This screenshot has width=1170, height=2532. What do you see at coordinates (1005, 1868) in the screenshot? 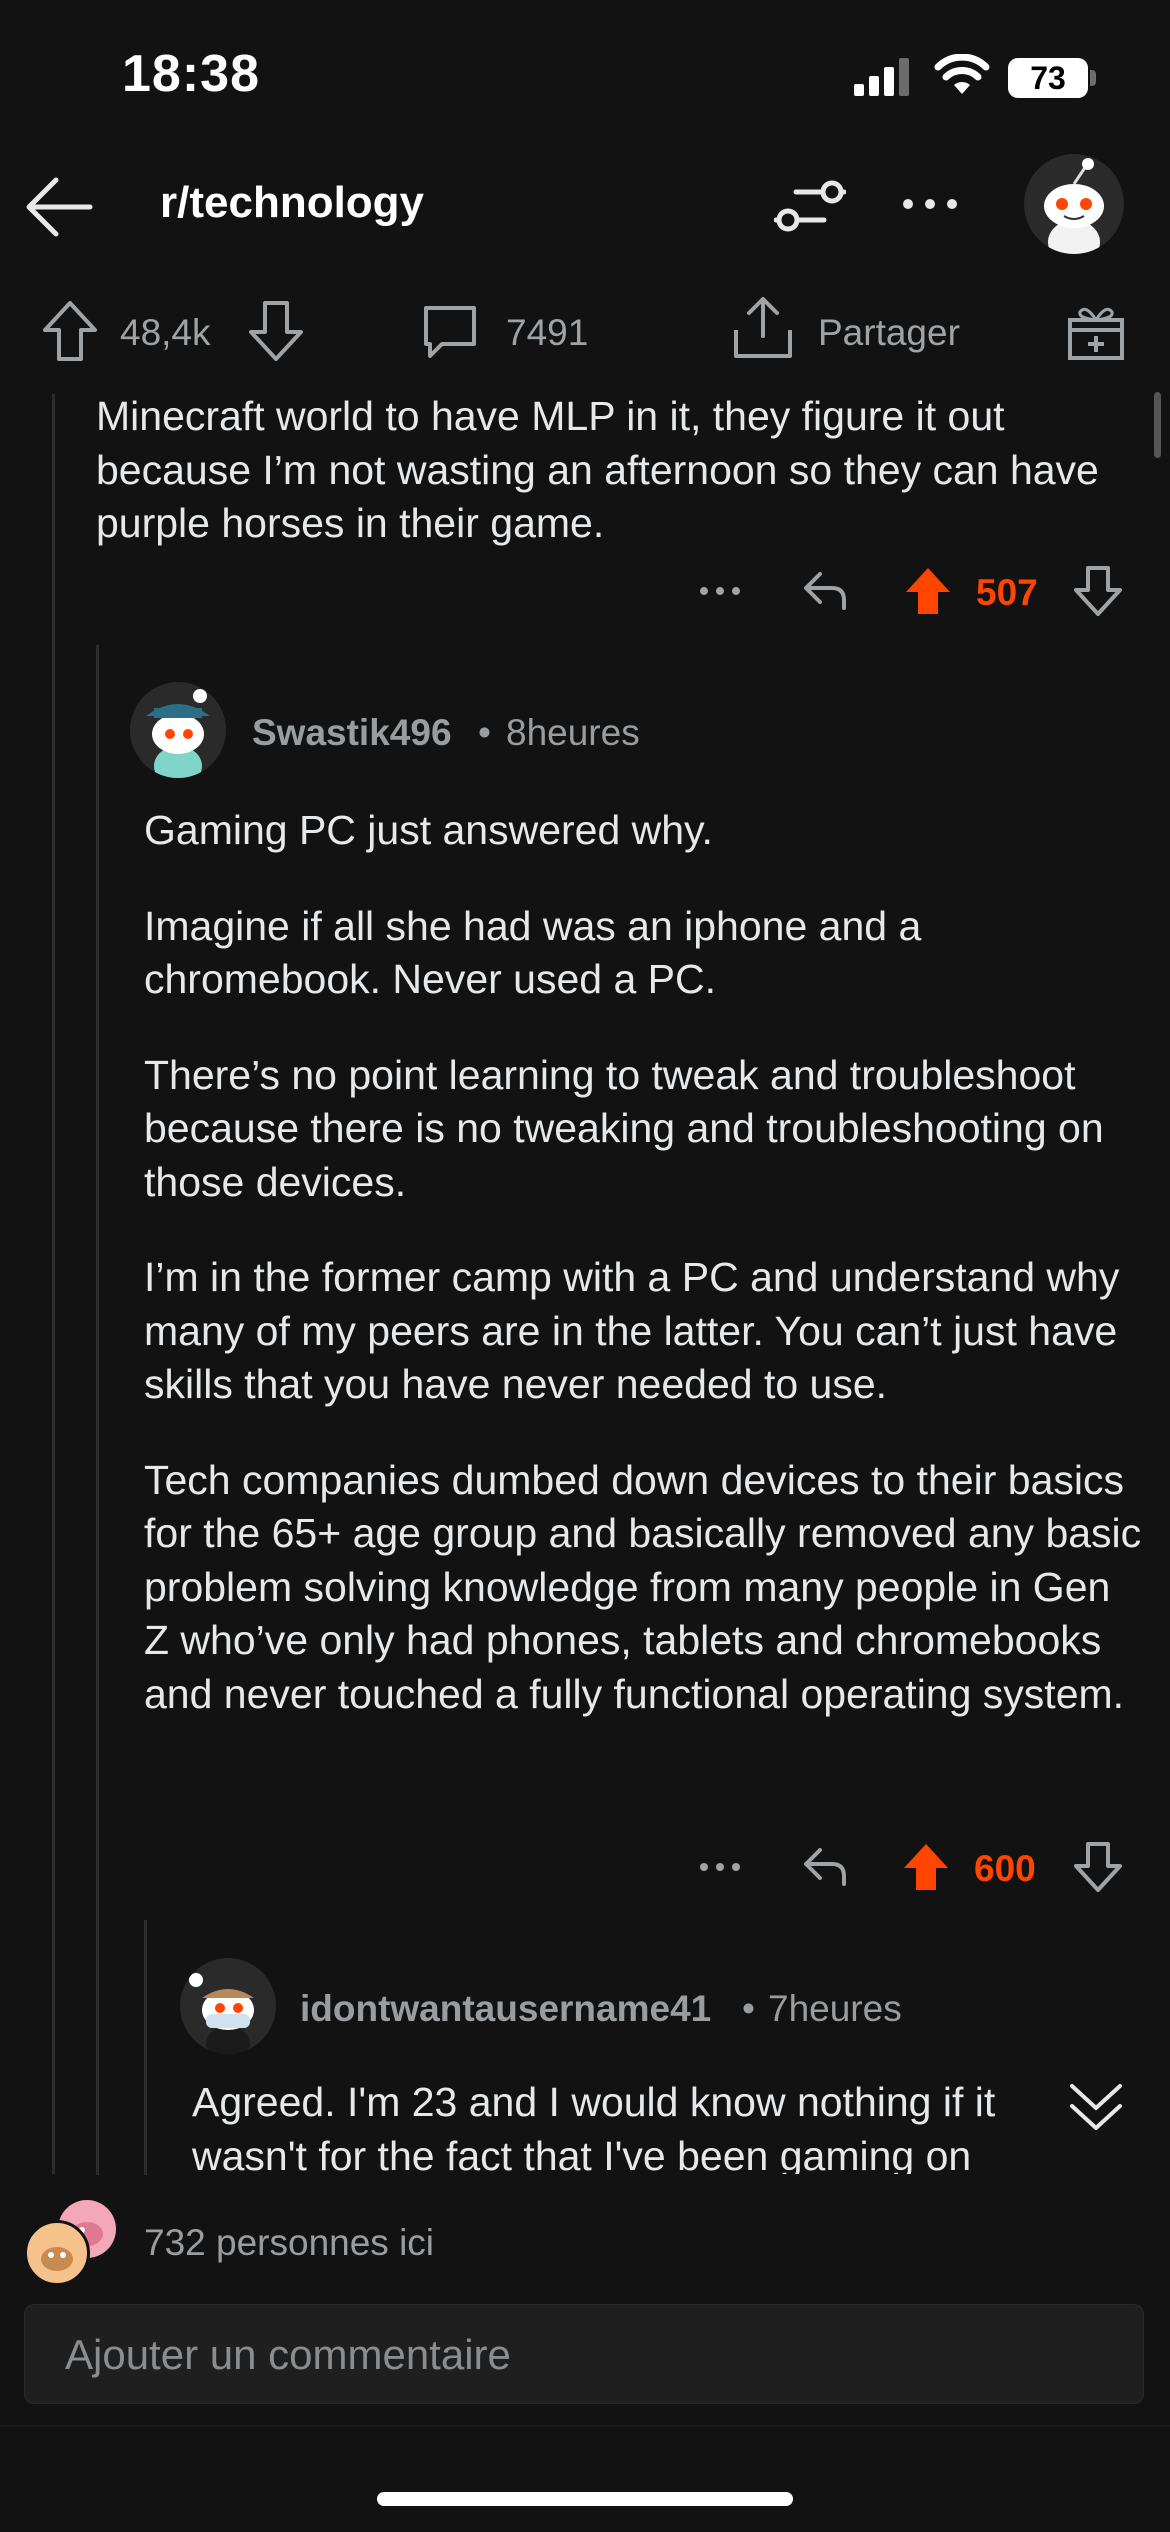
I see `comment-score: 600` at bounding box center [1005, 1868].